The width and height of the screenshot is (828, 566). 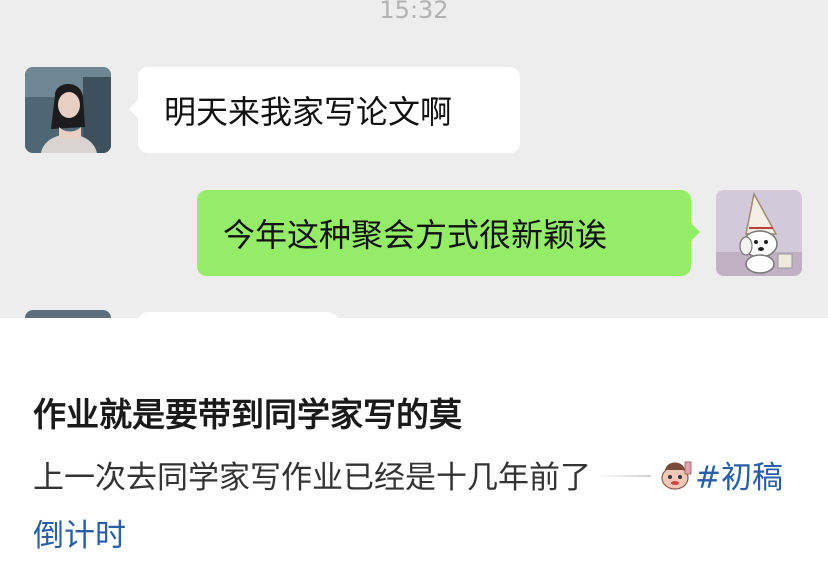 What do you see at coordinates (739, 478) in the screenshot?
I see `topic-label: #初稿` at bounding box center [739, 478].